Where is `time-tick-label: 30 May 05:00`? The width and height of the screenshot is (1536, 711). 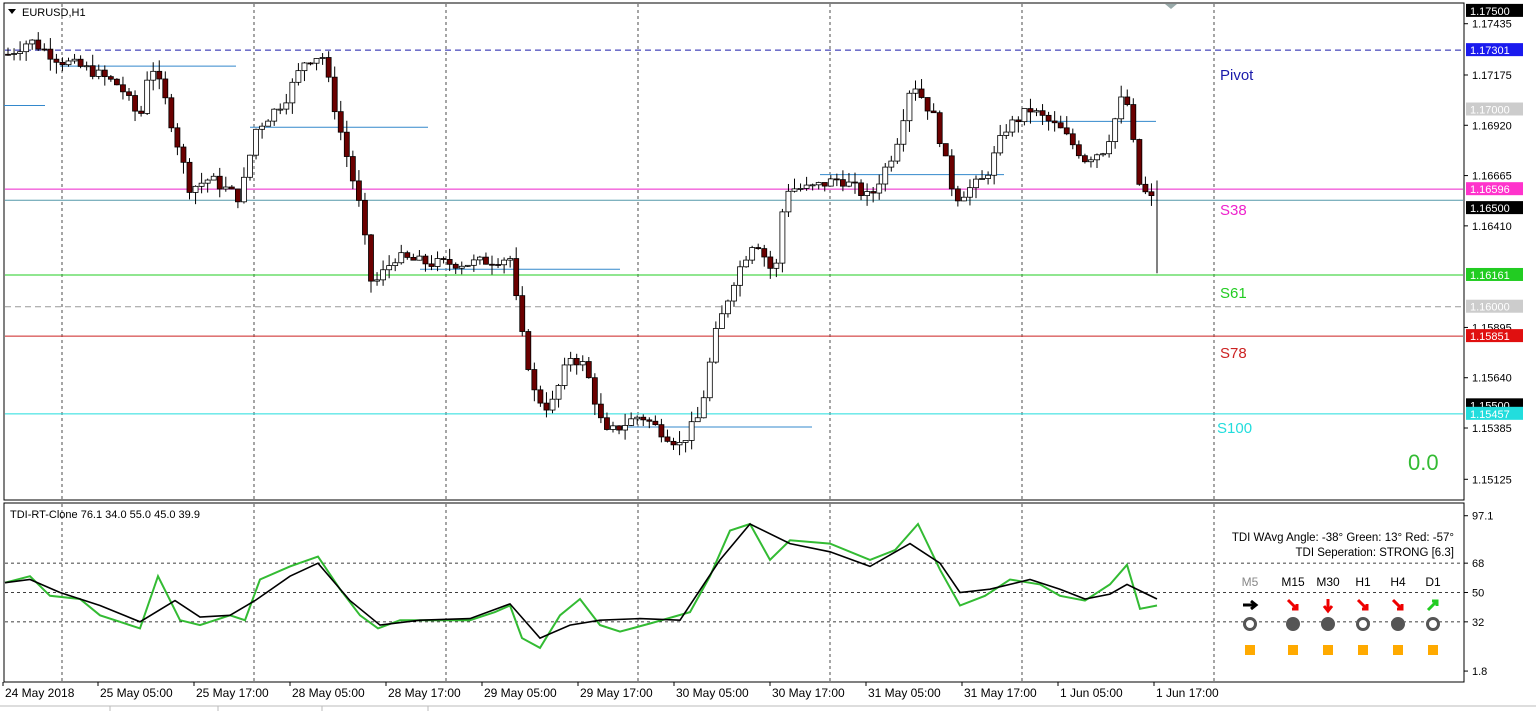
time-tick-label: 30 May 05:00 is located at coordinates (712, 693).